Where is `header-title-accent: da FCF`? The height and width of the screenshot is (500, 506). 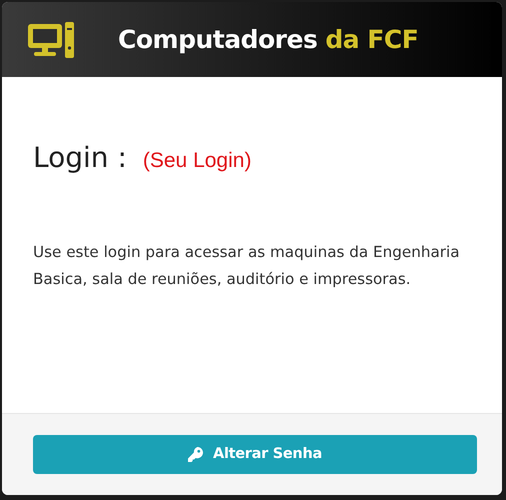 header-title-accent: da FCF is located at coordinates (371, 40).